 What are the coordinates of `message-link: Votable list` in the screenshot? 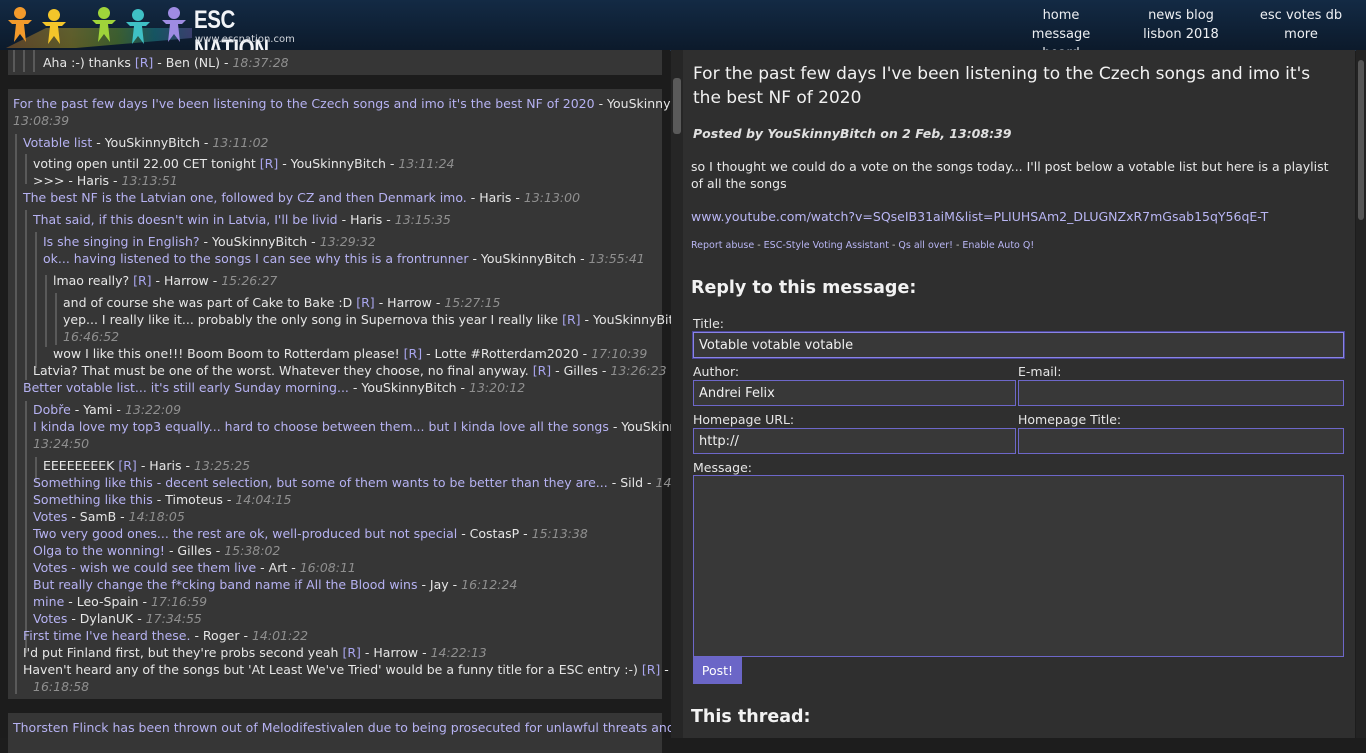 It's located at (57, 142).